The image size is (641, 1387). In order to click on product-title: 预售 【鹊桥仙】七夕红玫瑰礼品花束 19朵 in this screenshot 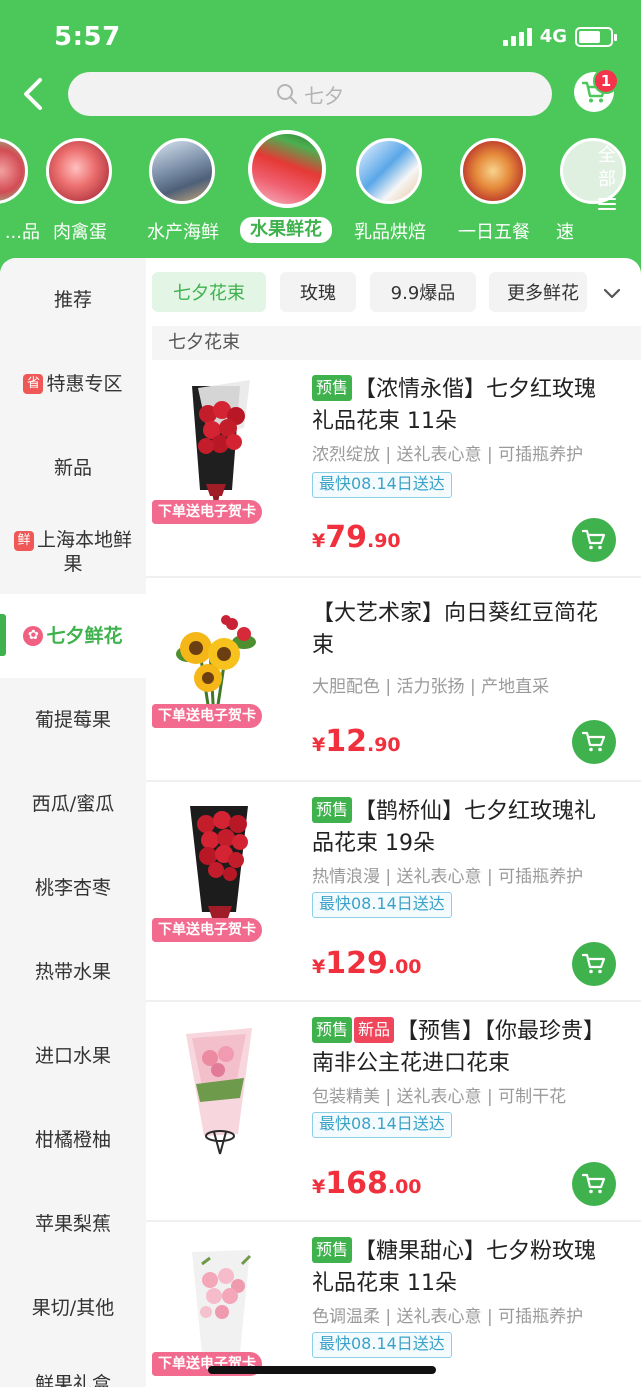, I will do `click(464, 828)`.